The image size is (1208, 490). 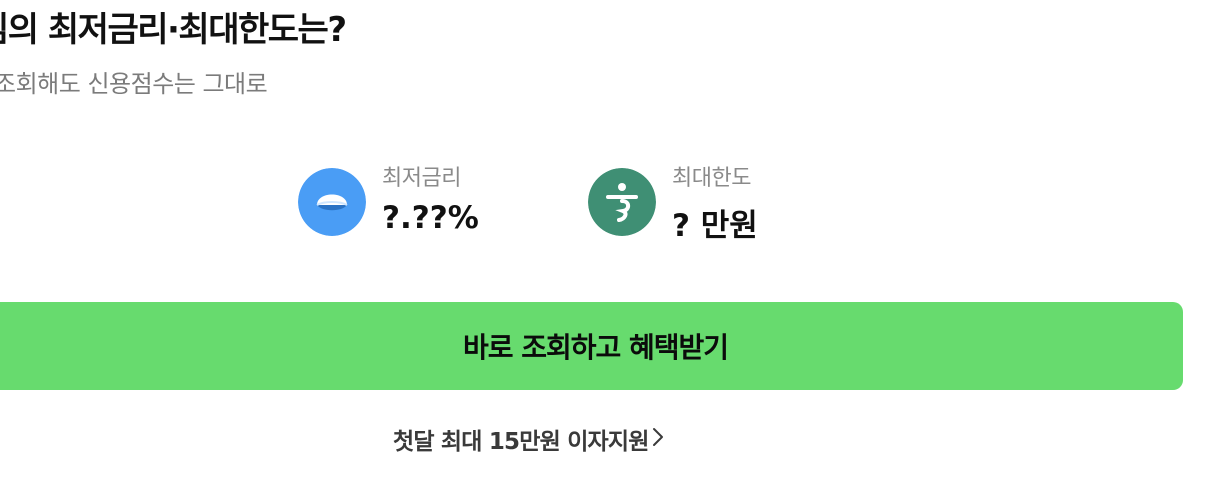 What do you see at coordinates (622, 202) in the screenshot?
I see `hana-bank-logo-icon` at bounding box center [622, 202].